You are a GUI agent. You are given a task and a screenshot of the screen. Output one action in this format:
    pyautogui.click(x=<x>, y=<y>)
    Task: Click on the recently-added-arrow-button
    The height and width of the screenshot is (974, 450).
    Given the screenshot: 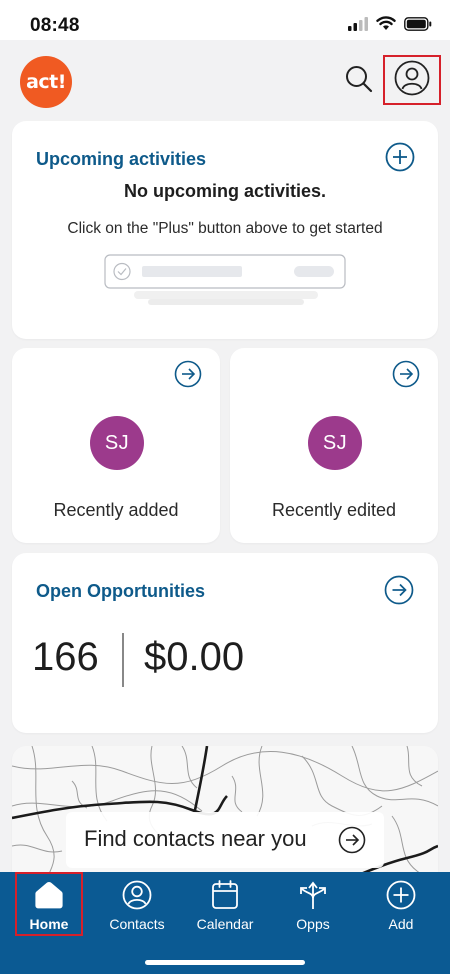 What is the action you would take?
    pyautogui.click(x=188, y=376)
    